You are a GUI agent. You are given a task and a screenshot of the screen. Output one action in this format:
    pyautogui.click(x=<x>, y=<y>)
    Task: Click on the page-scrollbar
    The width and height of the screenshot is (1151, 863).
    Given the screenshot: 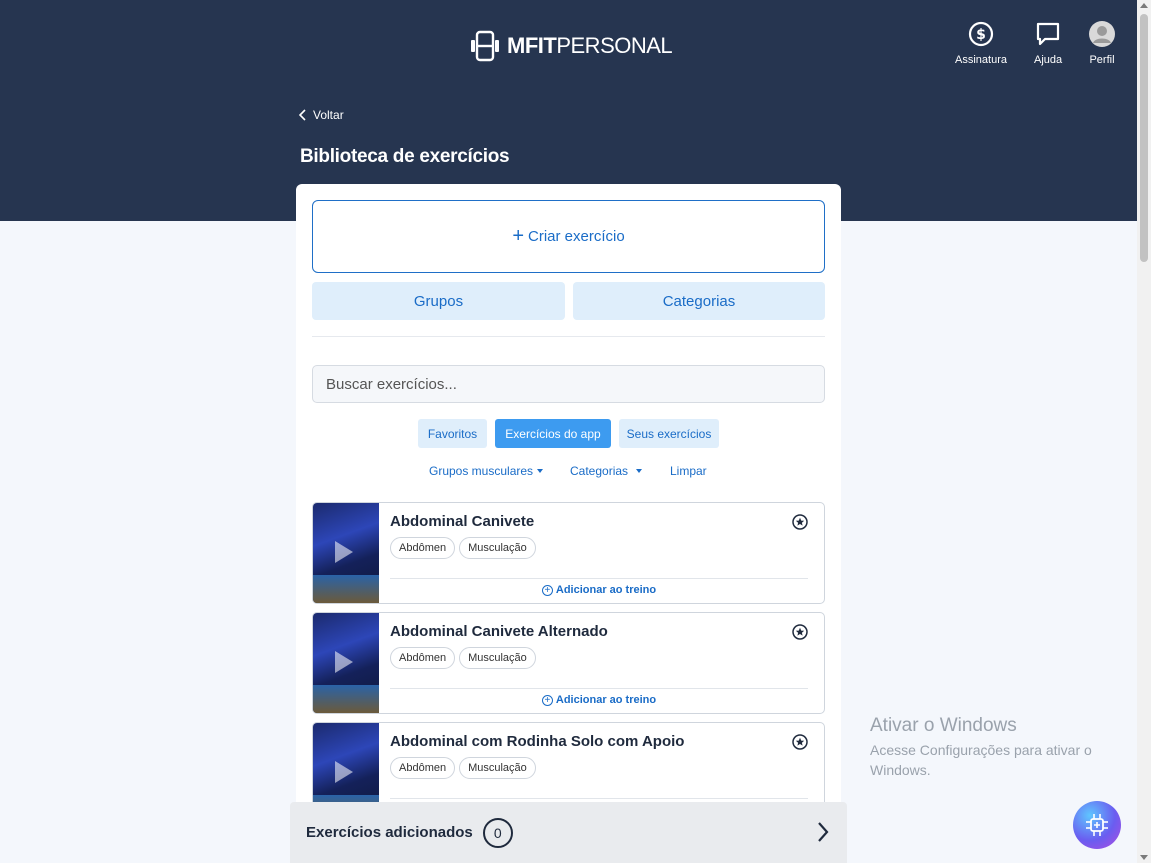 What is the action you would take?
    pyautogui.click(x=1144, y=431)
    